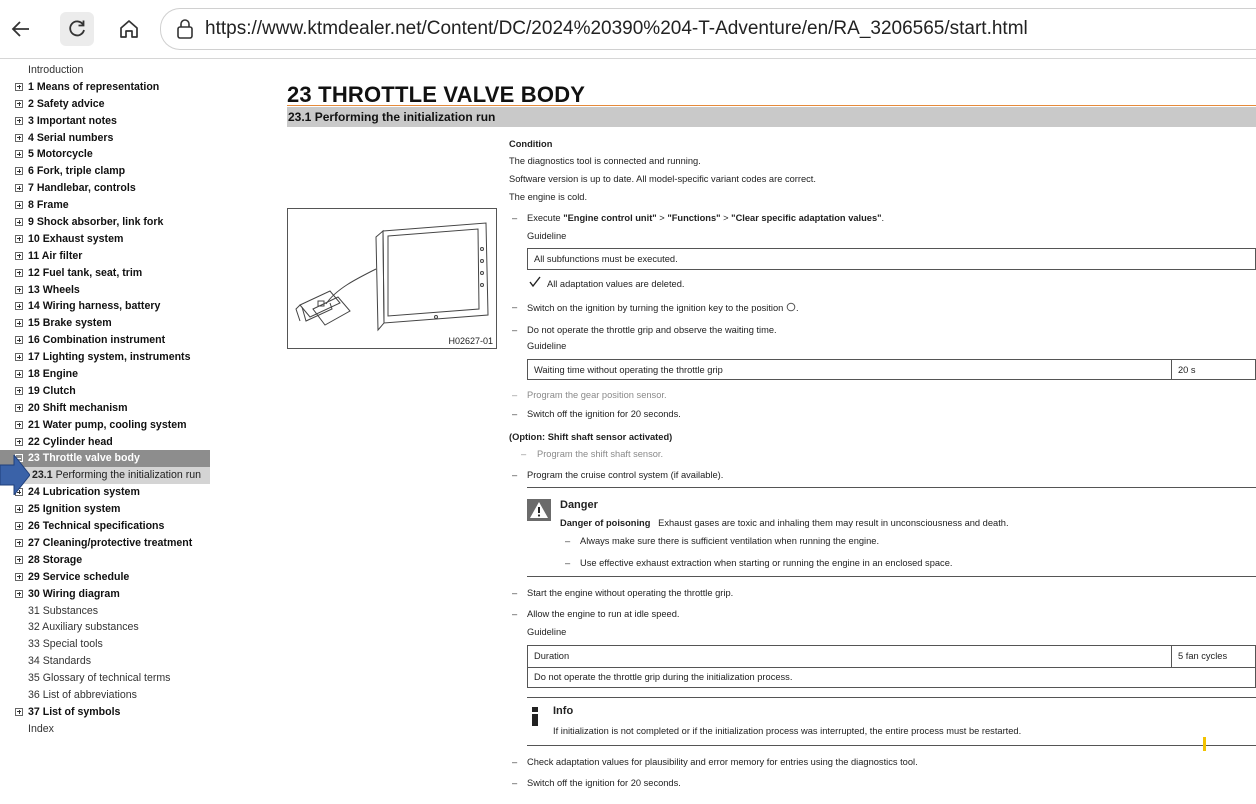  What do you see at coordinates (52, 390) in the screenshot?
I see `toc-item-label: 19 Clutch` at bounding box center [52, 390].